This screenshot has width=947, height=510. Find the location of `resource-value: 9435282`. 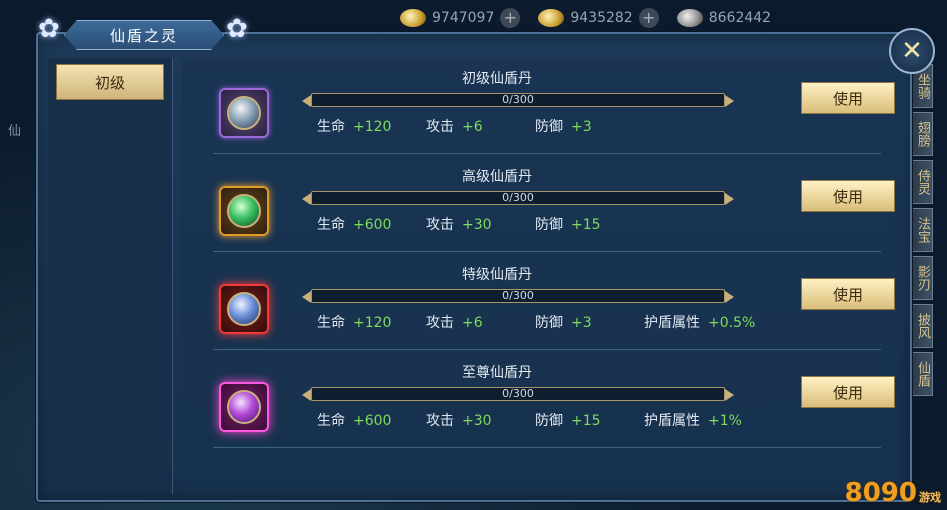

resource-value: 9435282 is located at coordinates (601, 18).